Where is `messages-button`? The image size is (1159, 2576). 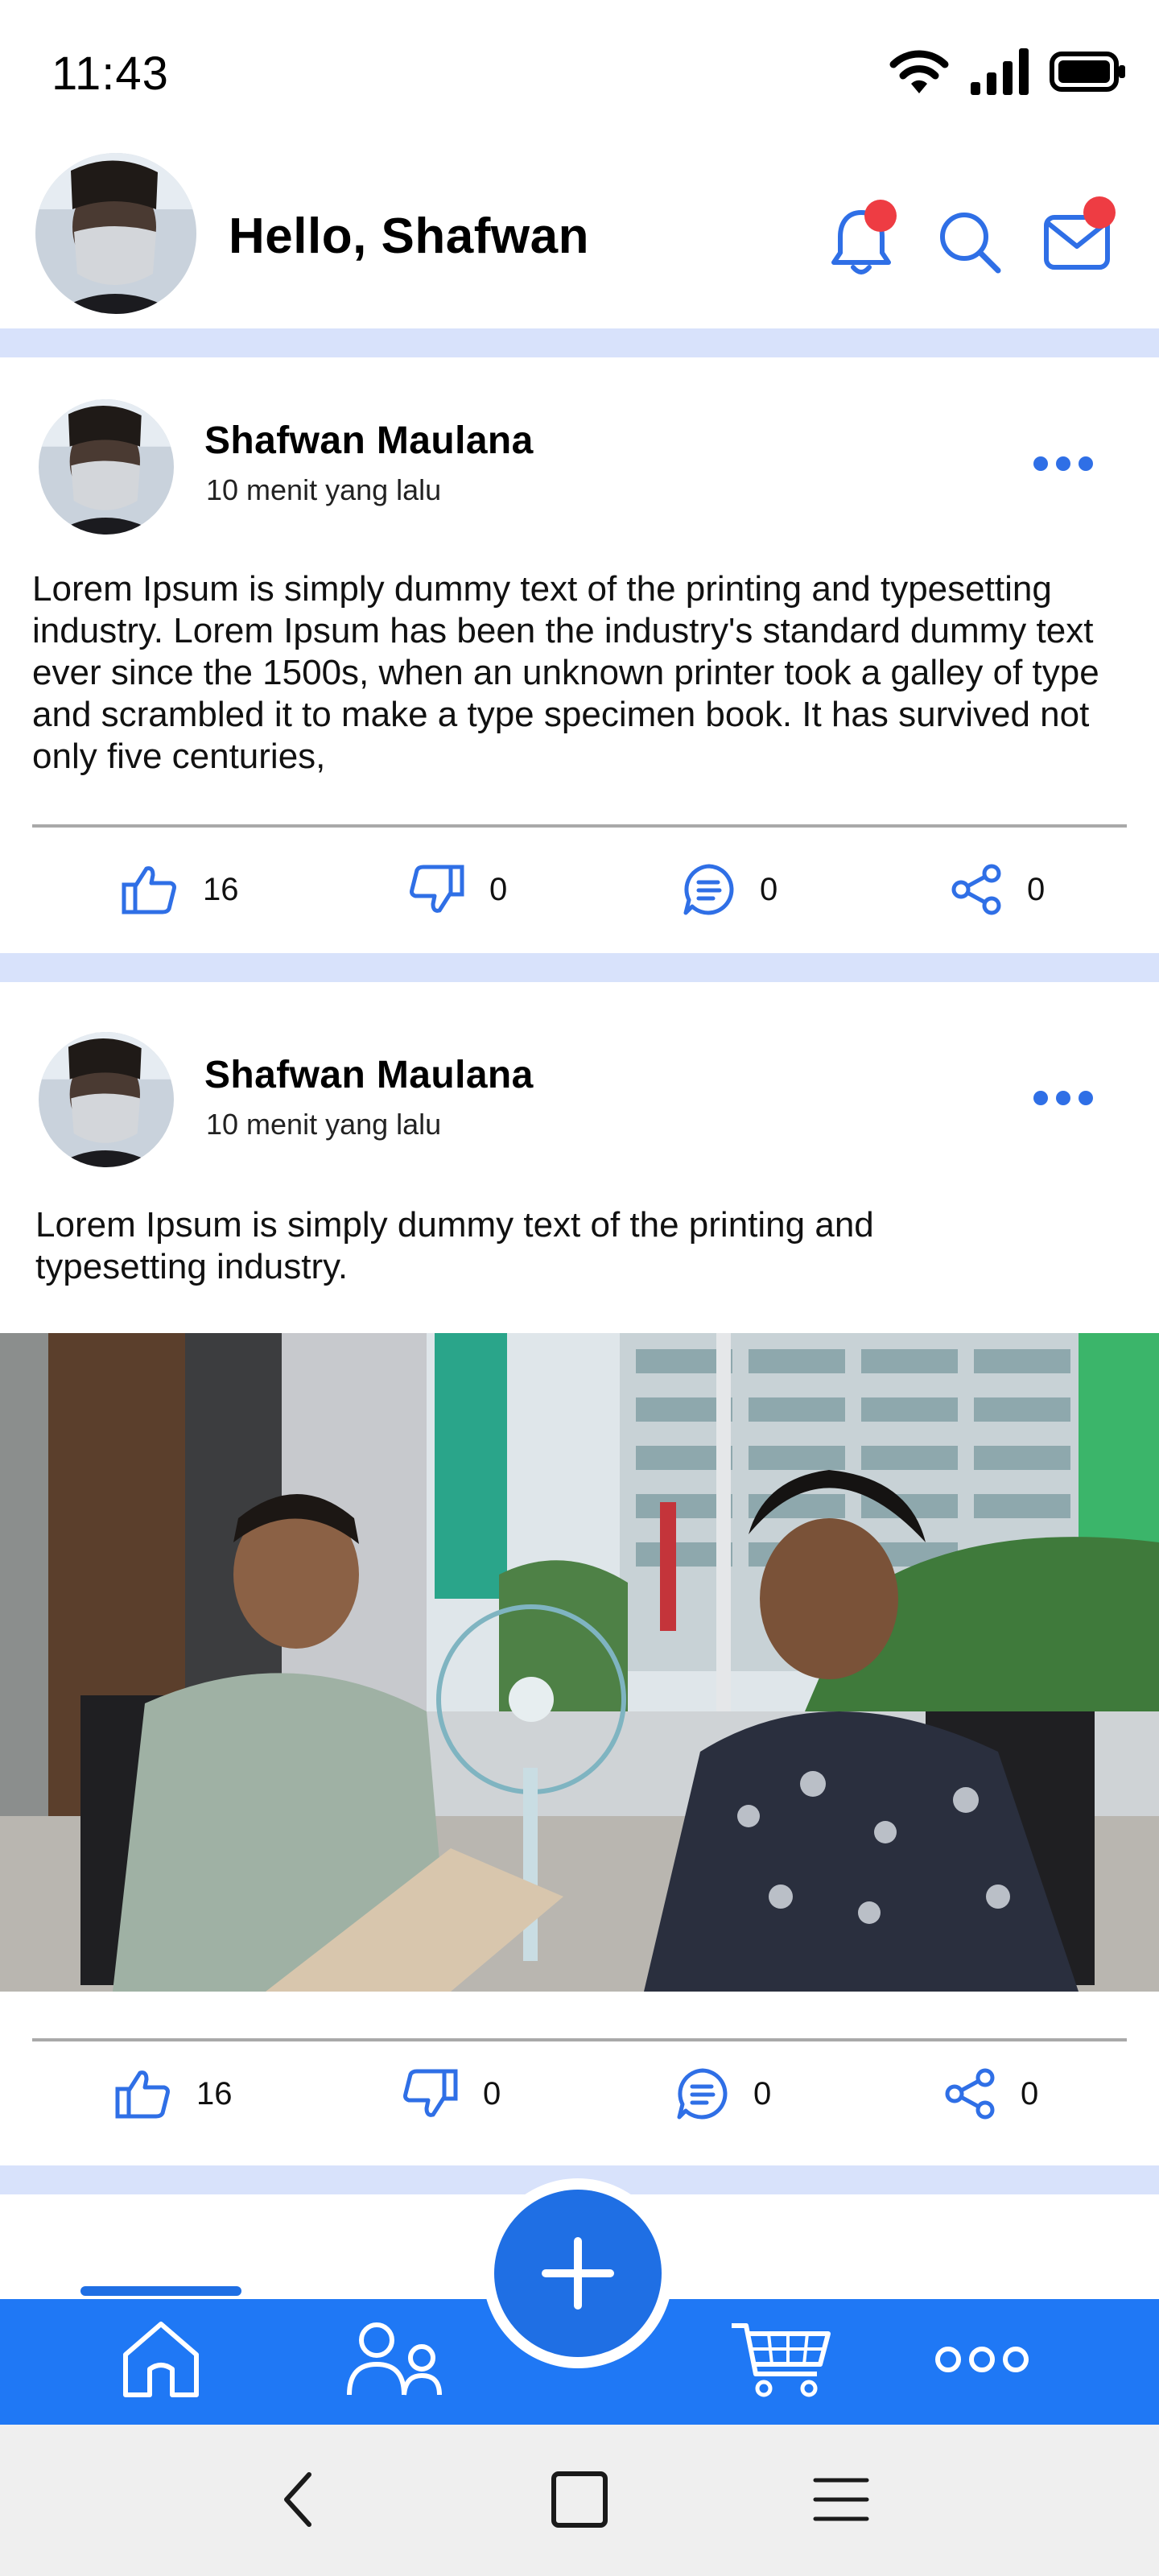 messages-button is located at coordinates (1077, 238).